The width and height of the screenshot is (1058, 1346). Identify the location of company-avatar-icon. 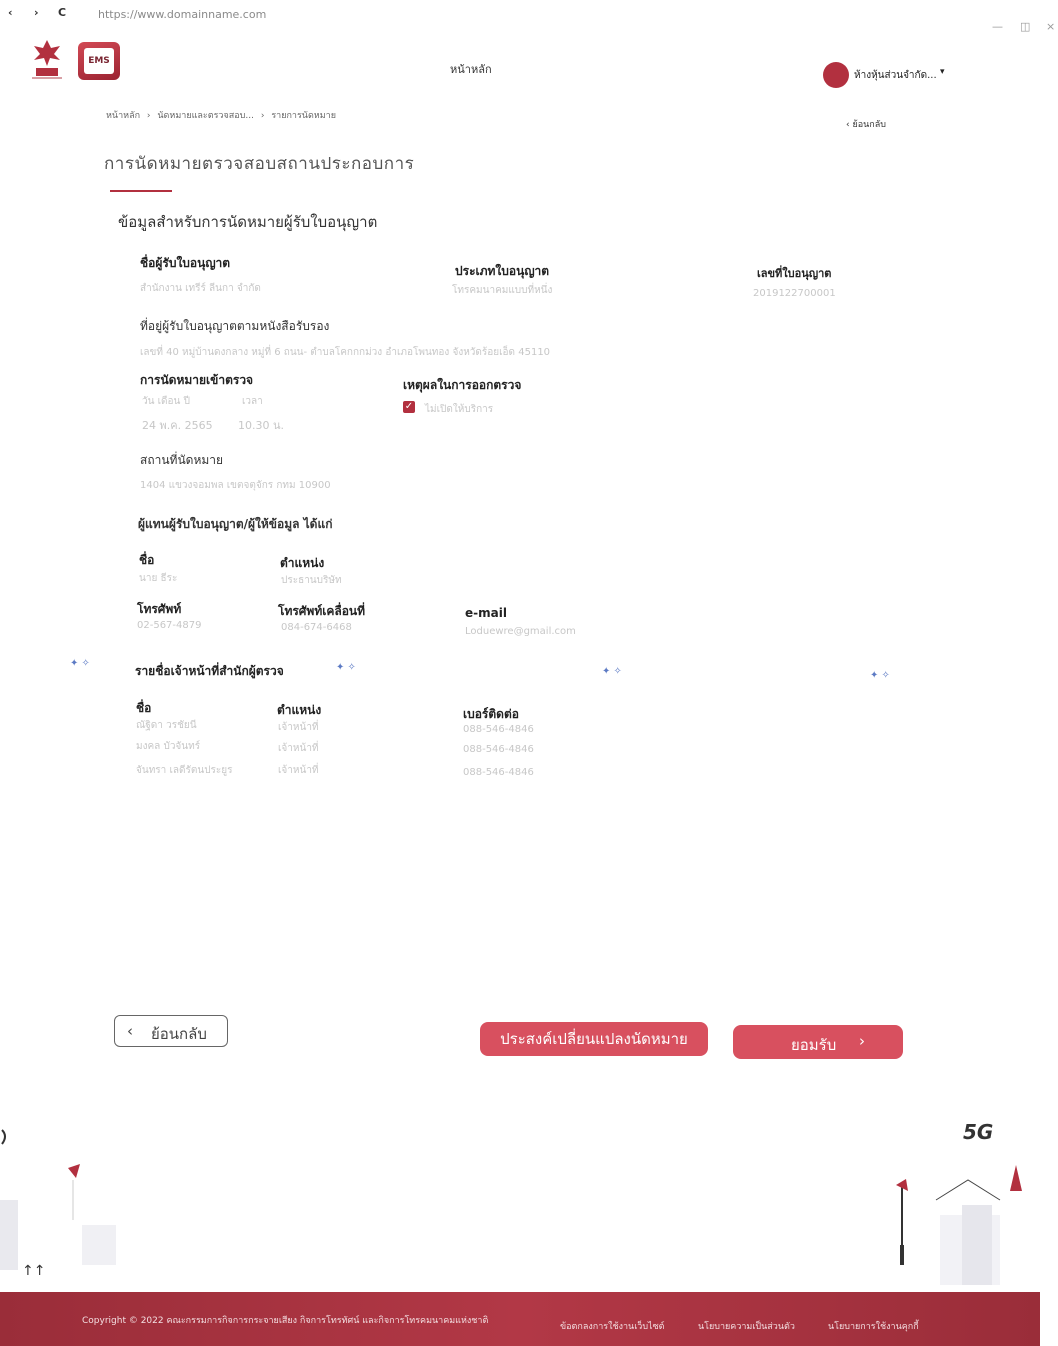
(836, 75).